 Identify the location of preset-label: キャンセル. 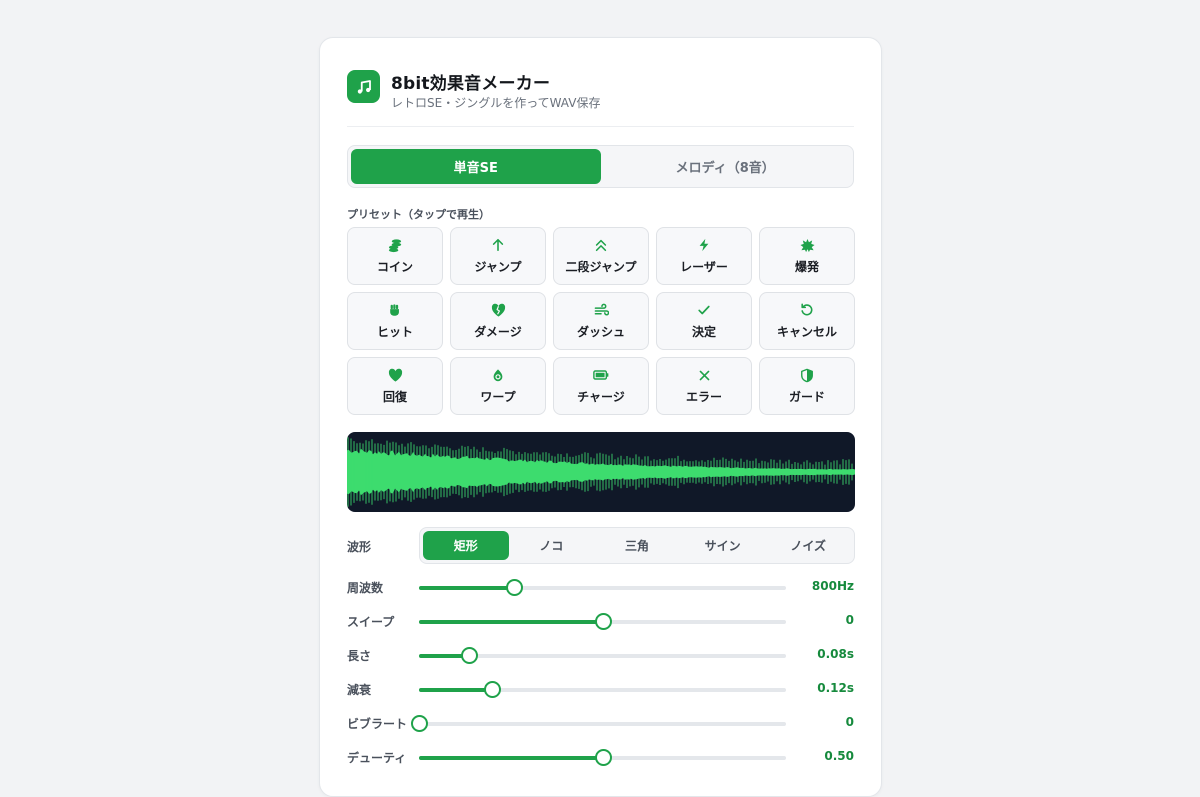
(806, 332).